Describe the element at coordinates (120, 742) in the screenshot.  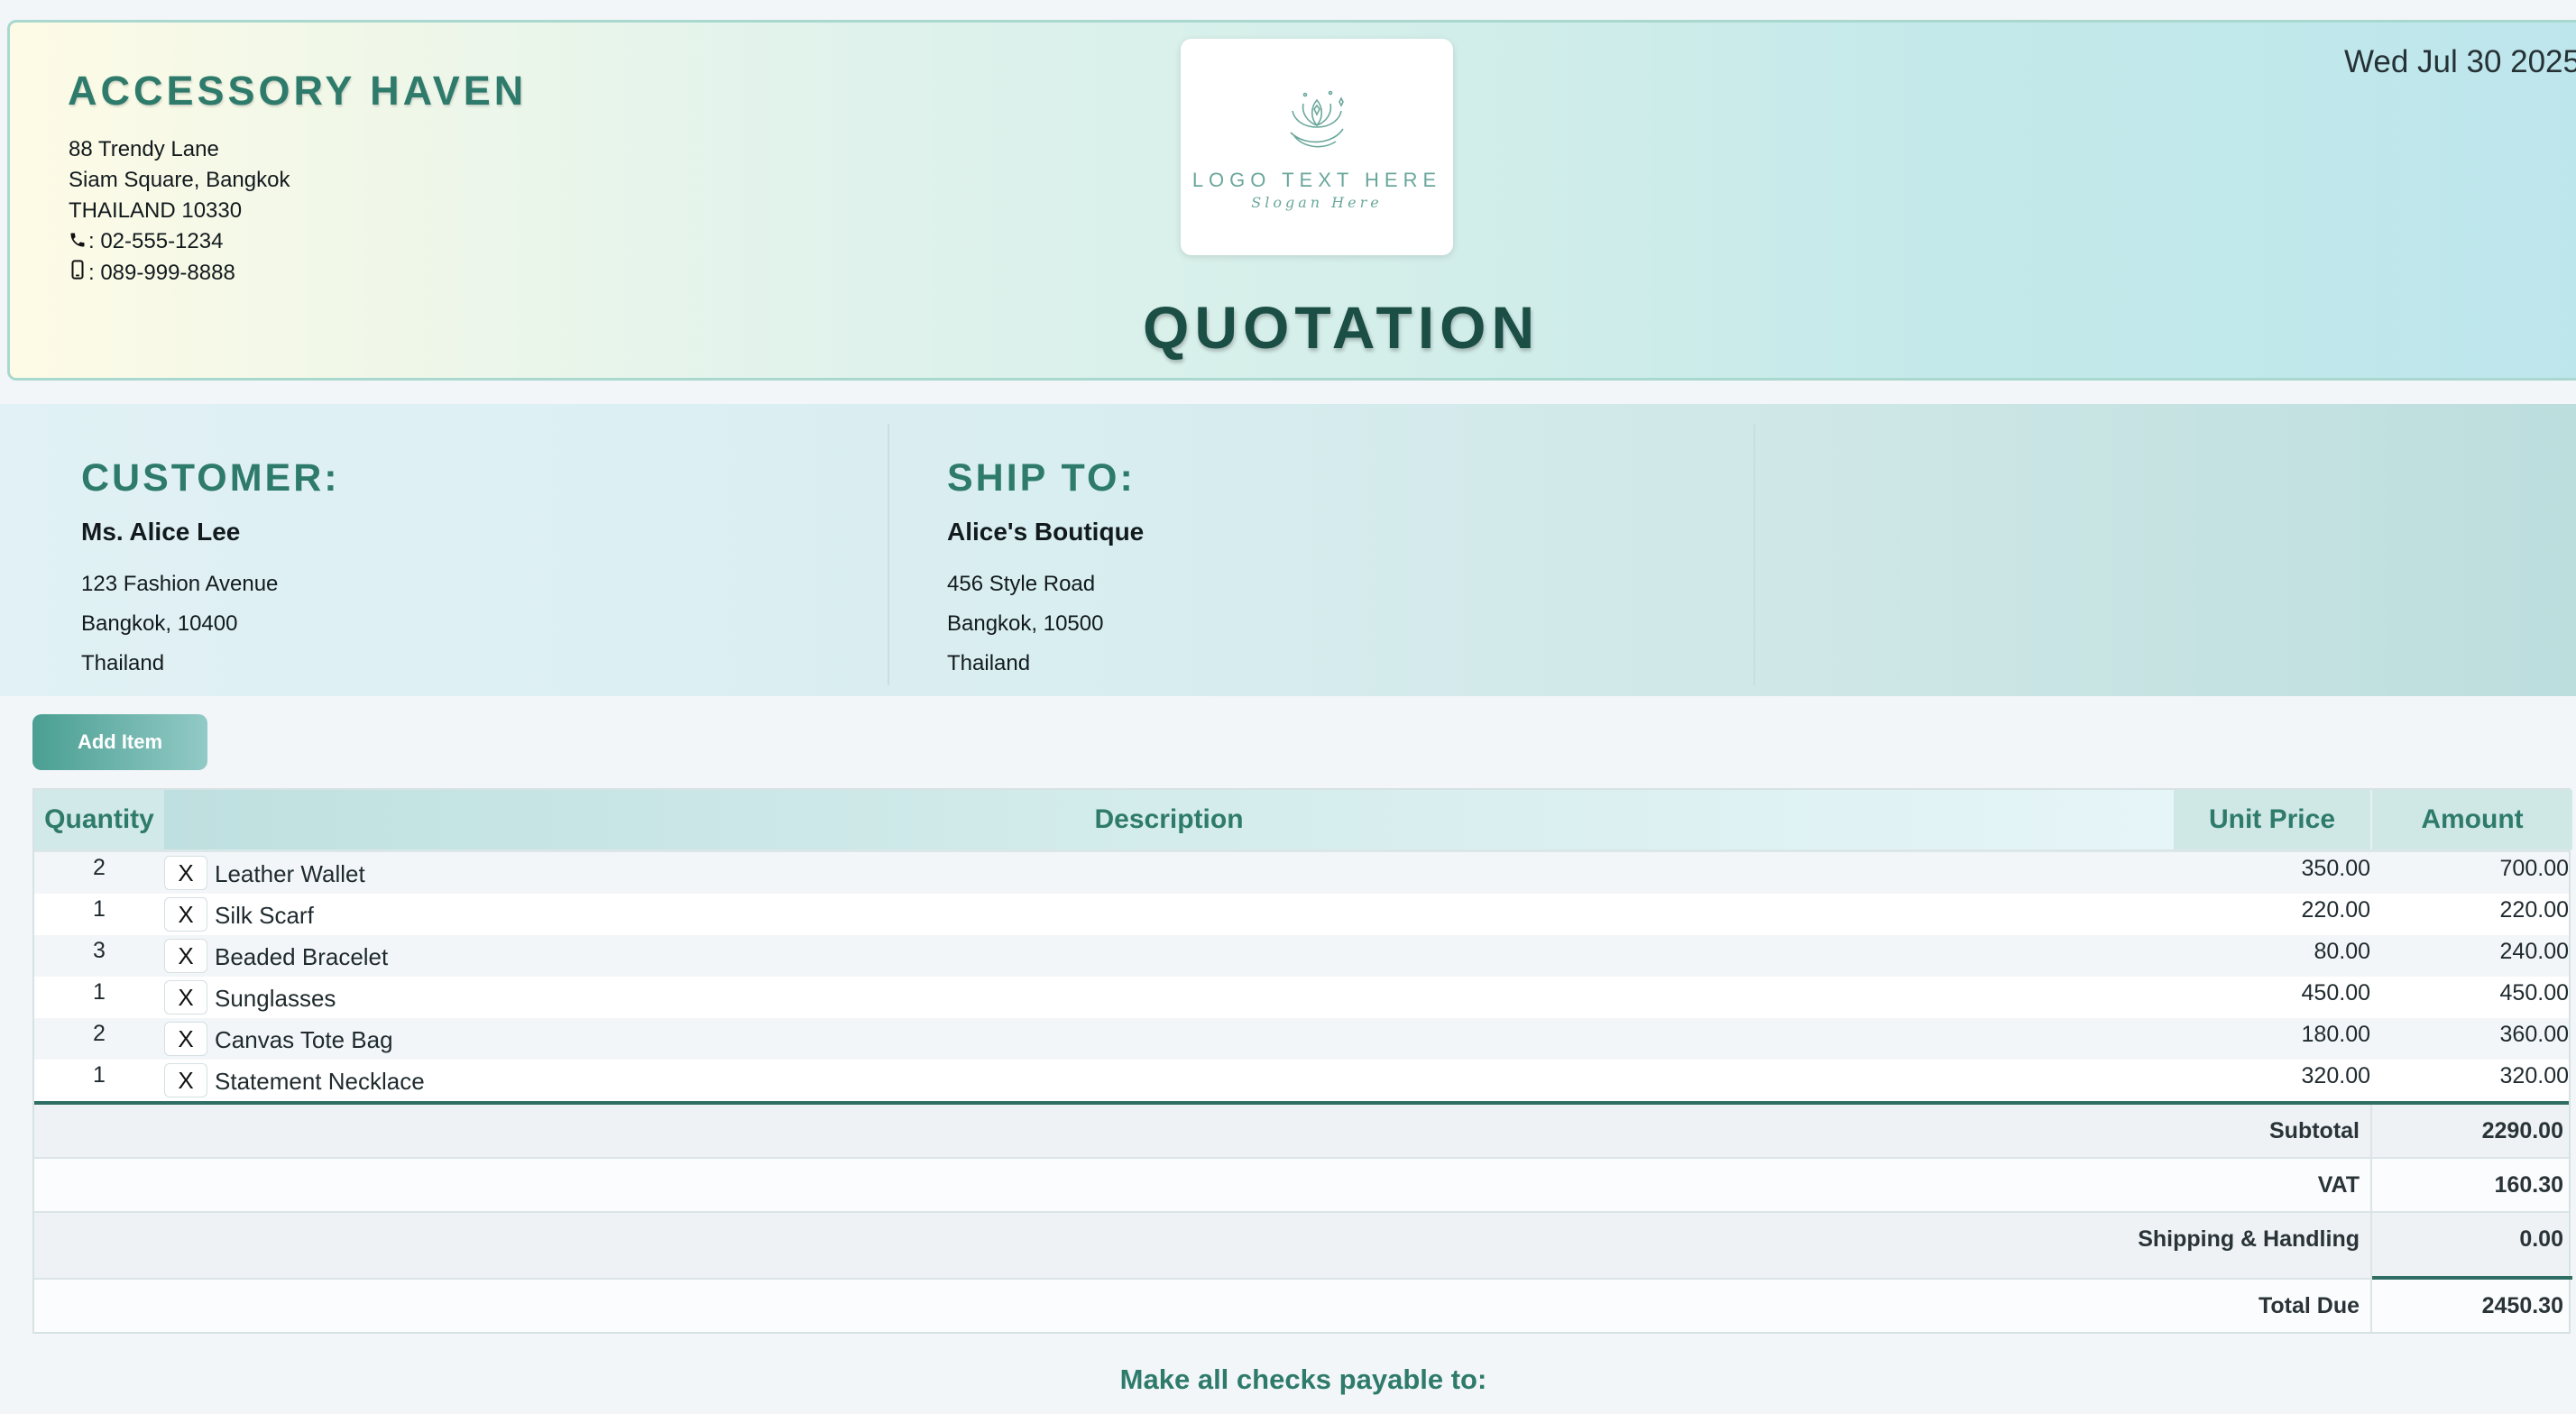
I see `add-item-button: Add Item` at that location.